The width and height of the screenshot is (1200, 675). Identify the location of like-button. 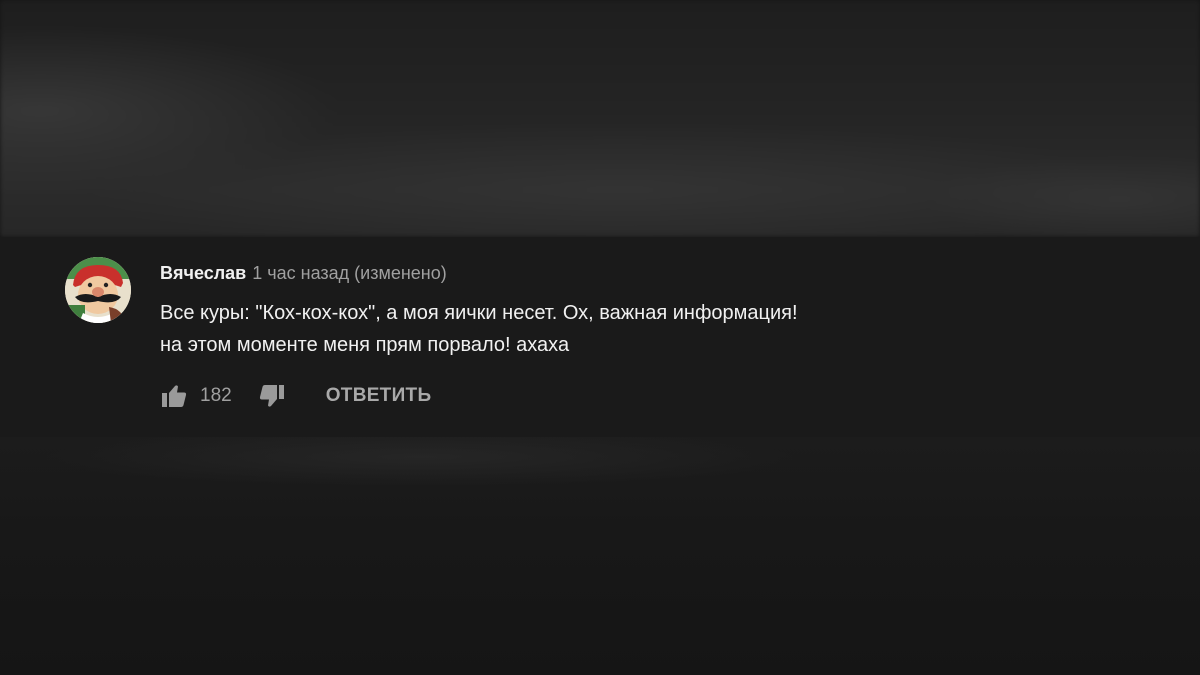
(174, 396).